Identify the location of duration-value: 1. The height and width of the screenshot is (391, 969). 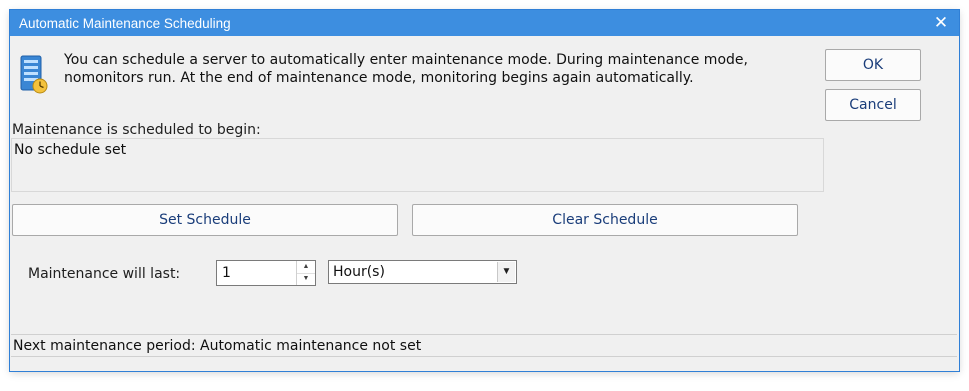
(226, 273).